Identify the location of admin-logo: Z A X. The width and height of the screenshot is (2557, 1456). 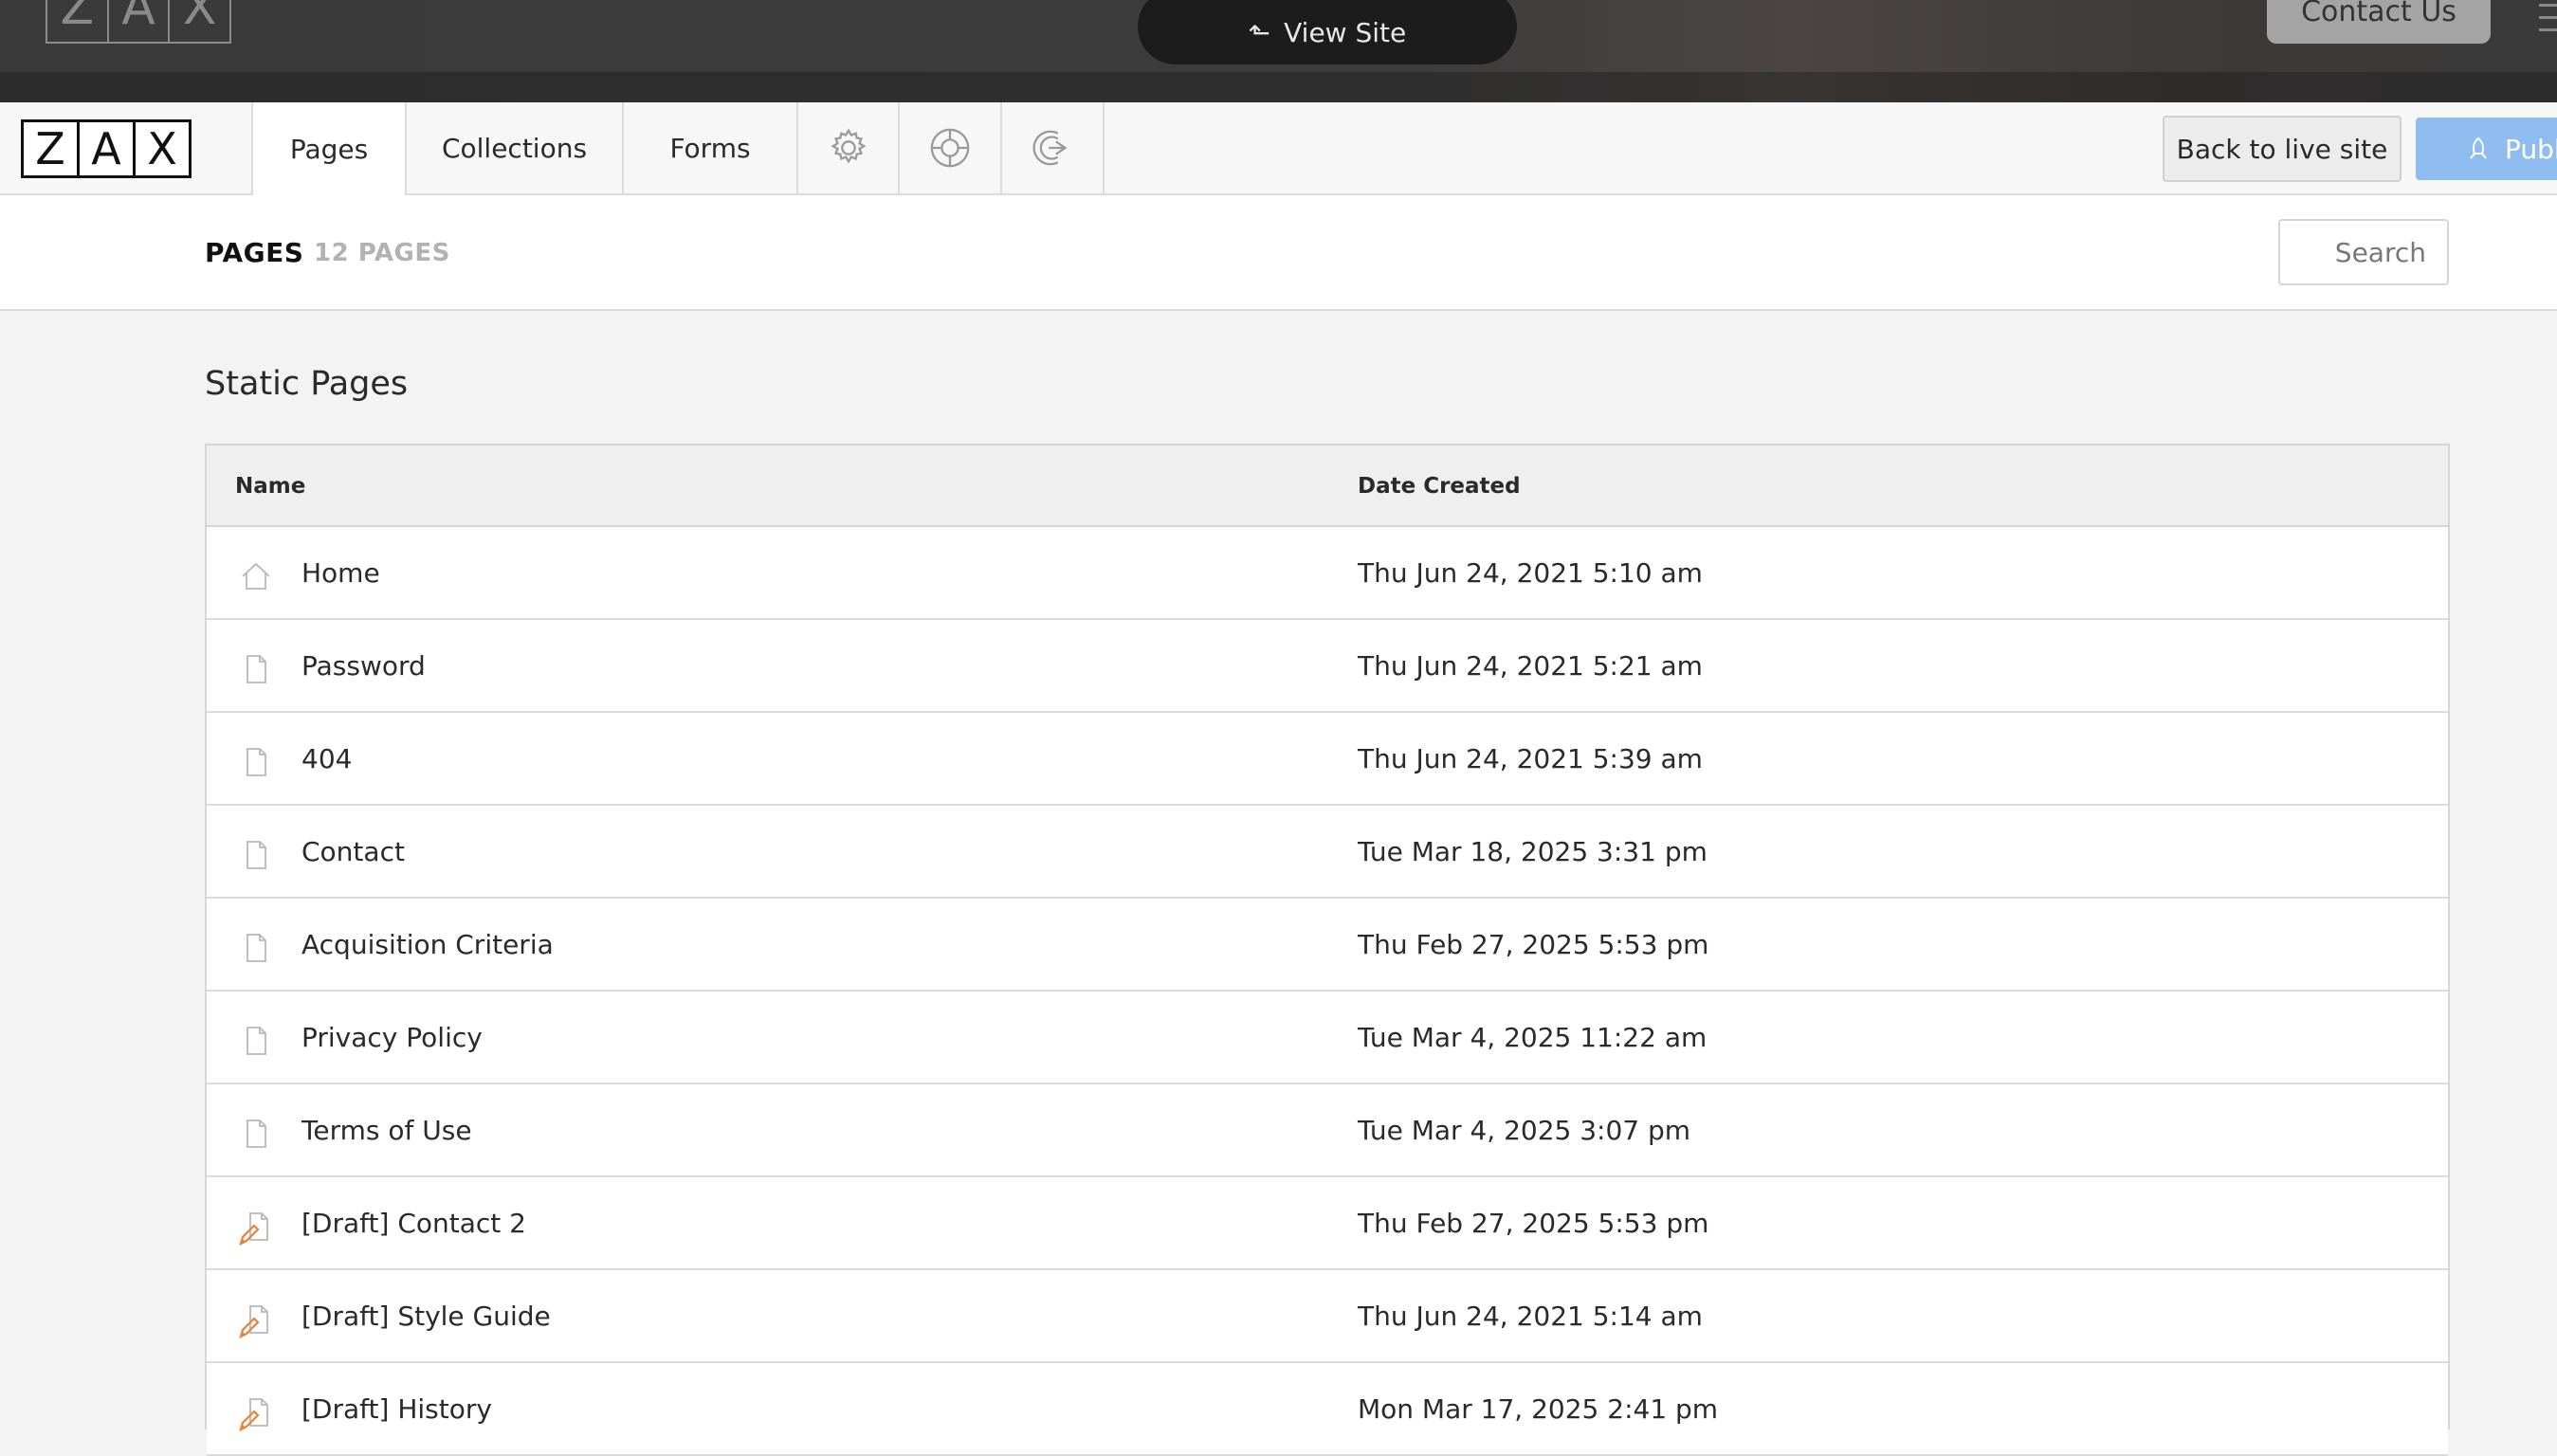
(106, 148).